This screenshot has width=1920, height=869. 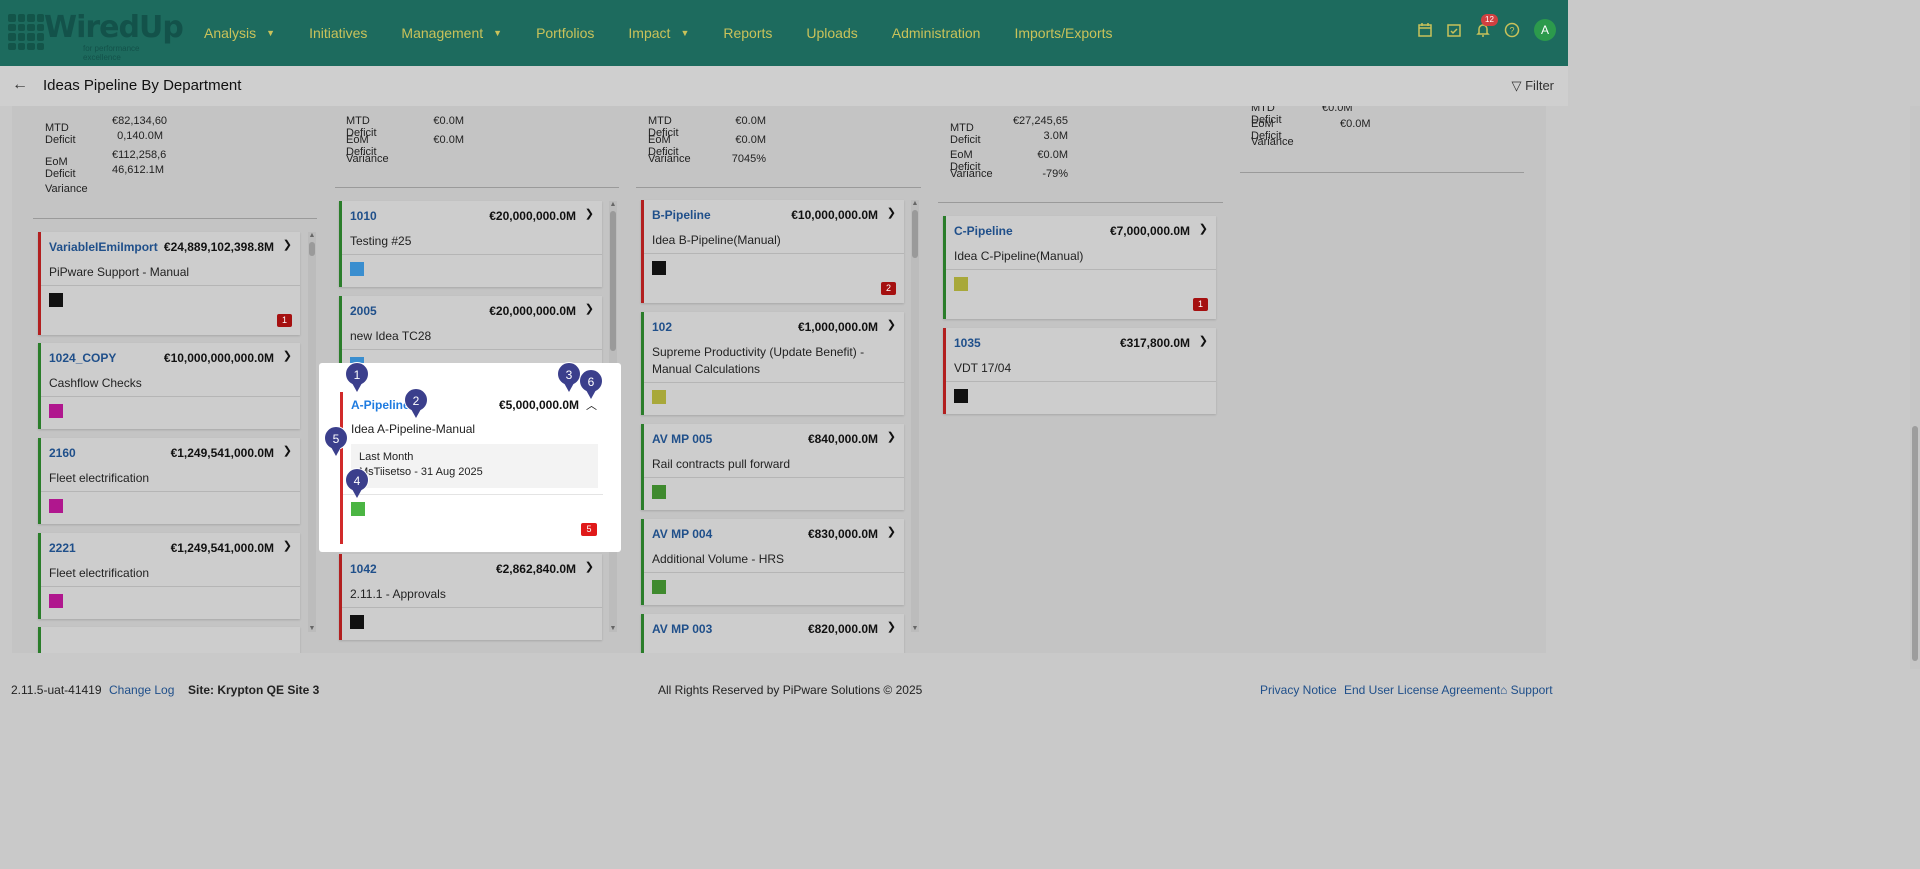 What do you see at coordinates (1154, 343) in the screenshot?
I see `idea-amount: €317,800.0M` at bounding box center [1154, 343].